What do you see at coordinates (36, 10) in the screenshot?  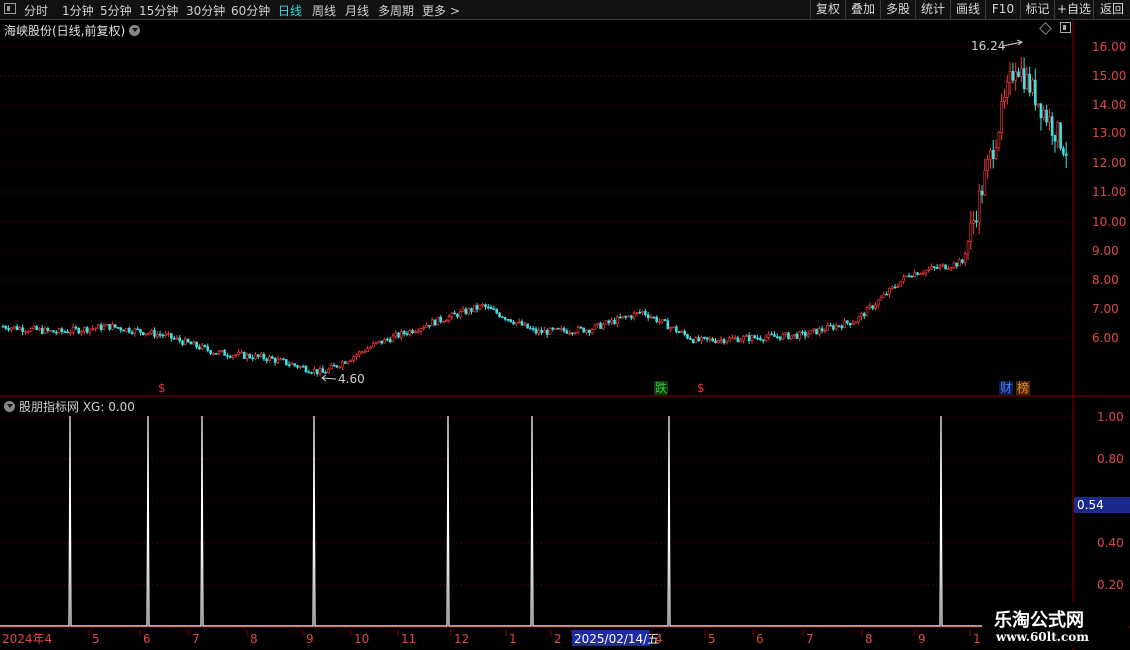 I see `tab-intraday: 分时` at bounding box center [36, 10].